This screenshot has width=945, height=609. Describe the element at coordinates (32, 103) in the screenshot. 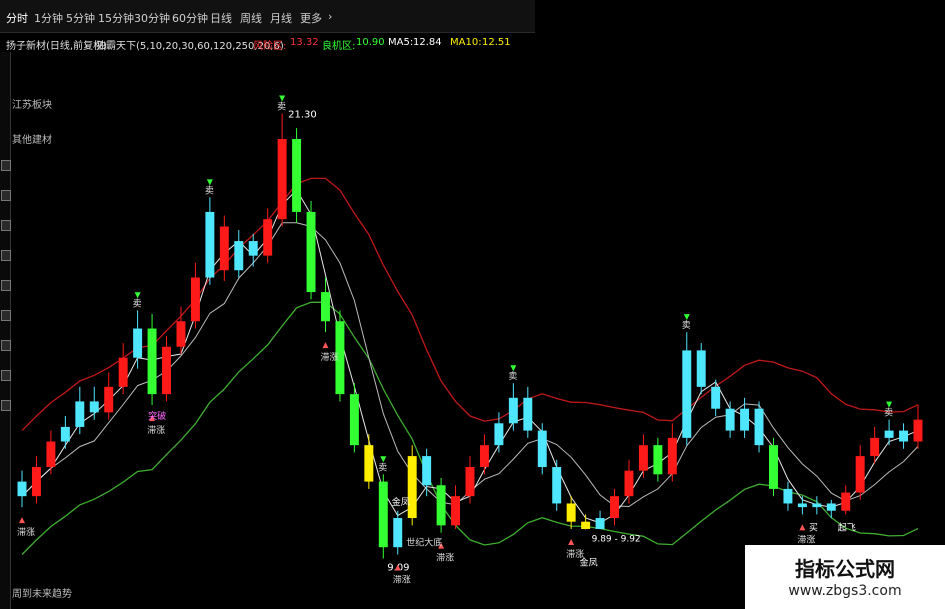

I see `sector-label-jiangsu: 江苏板块` at that location.